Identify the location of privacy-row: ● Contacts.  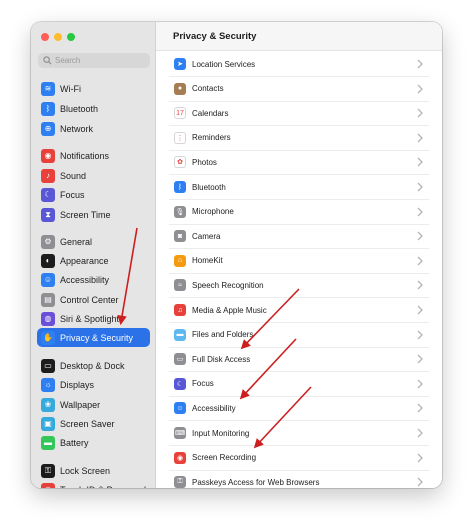
(299, 89).